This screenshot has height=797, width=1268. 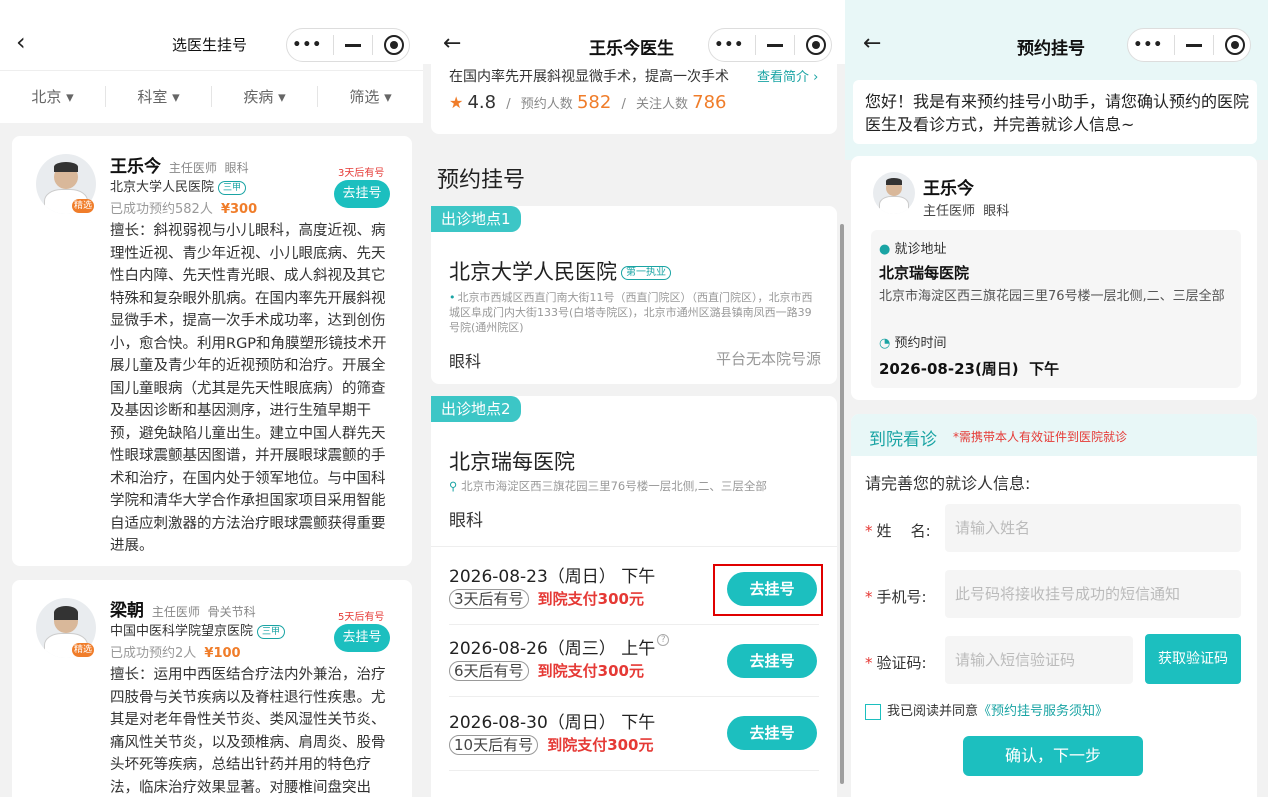 I want to click on visit-type: 到院看诊, so click(x=903, y=440).